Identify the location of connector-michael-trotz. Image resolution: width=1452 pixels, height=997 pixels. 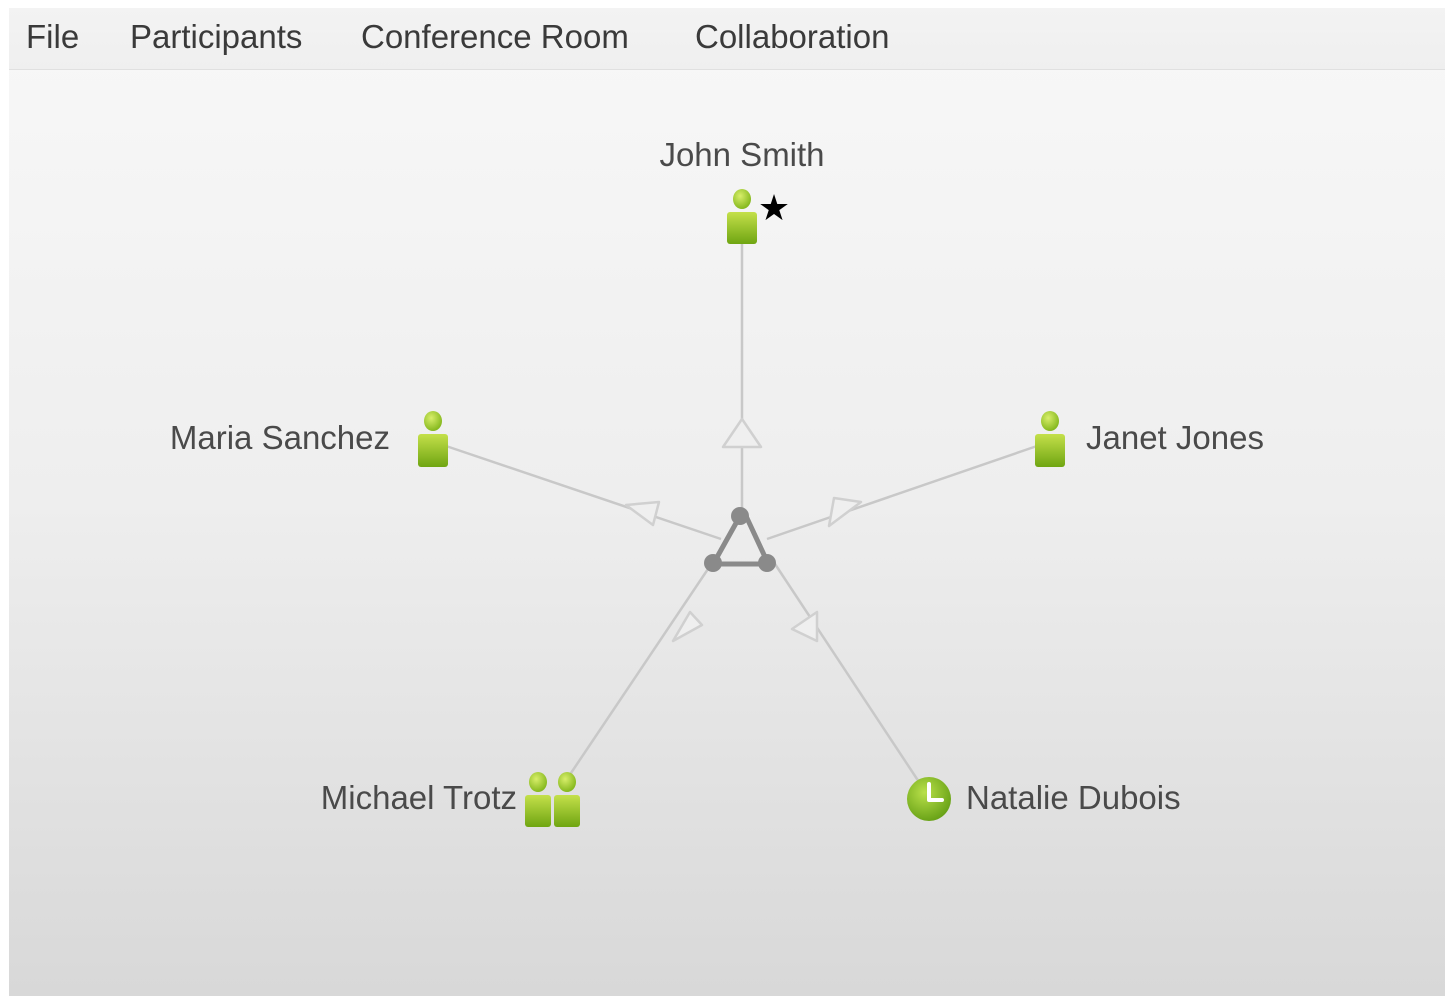
(639, 671).